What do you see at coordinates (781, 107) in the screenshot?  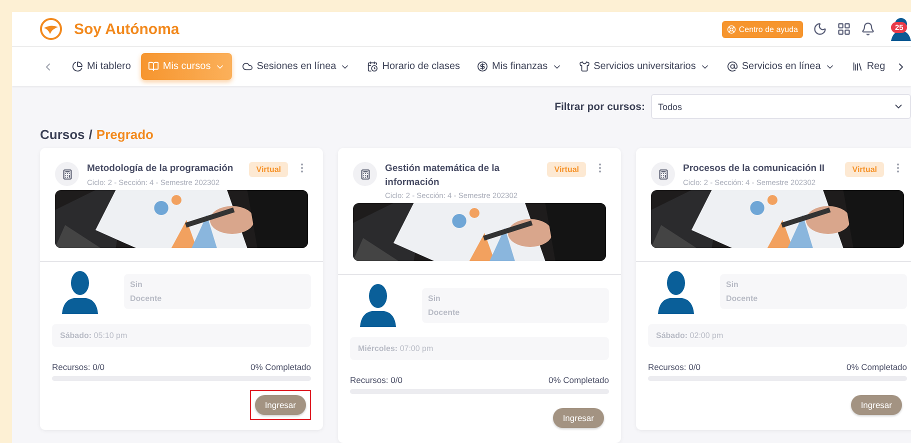 I see `course-filter-select: Todos` at bounding box center [781, 107].